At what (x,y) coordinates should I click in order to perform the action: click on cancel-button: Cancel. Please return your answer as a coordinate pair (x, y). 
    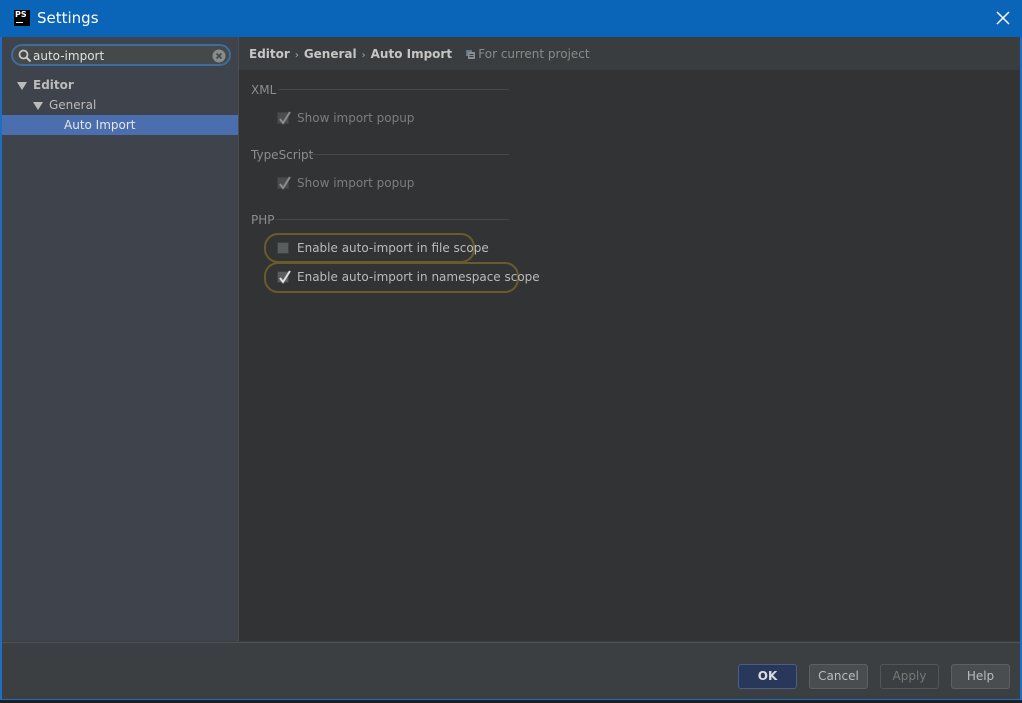
    Looking at the image, I should click on (838, 676).